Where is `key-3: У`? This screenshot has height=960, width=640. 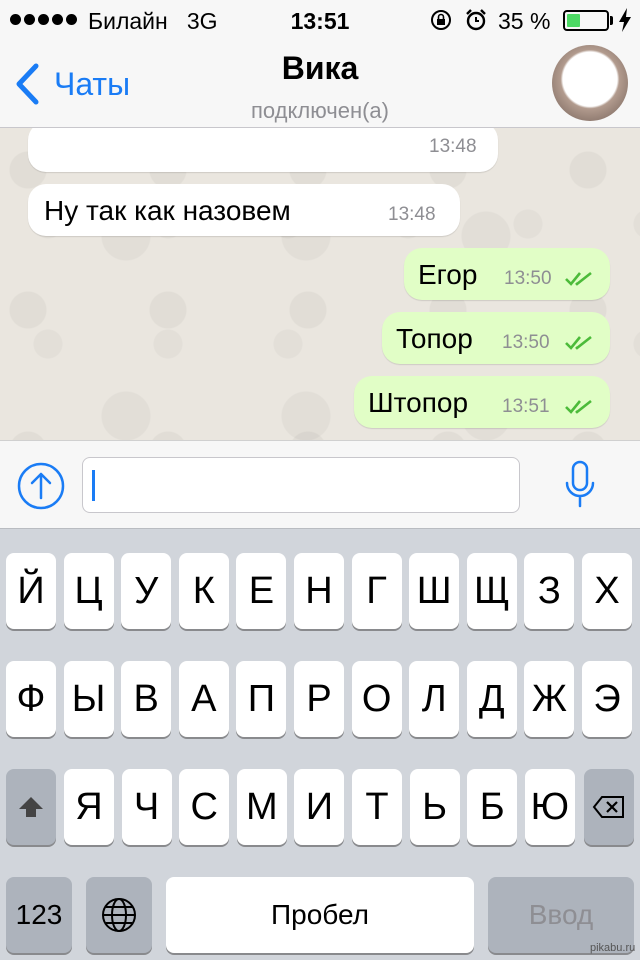
key-3: У is located at coordinates (146, 591).